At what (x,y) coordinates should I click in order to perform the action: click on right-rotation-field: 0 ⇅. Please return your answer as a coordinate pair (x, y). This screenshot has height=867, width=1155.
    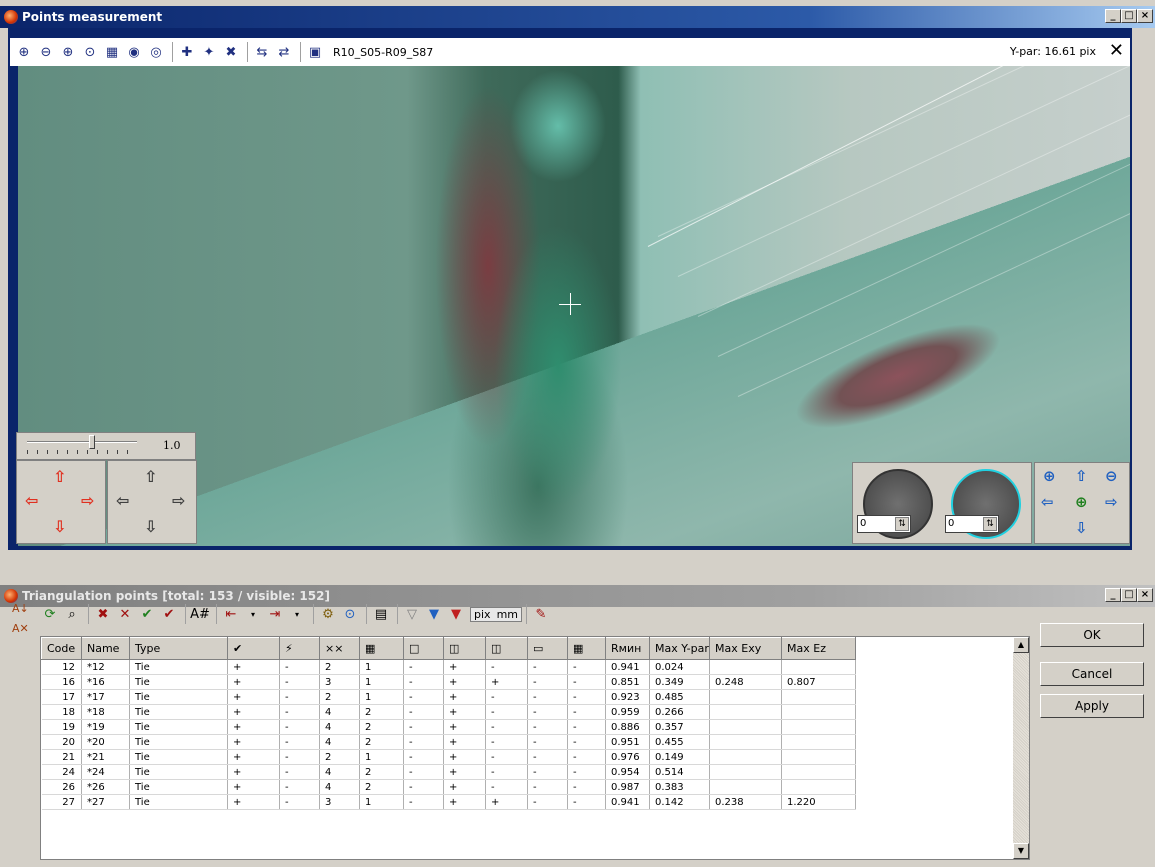
    Looking at the image, I should click on (972, 524).